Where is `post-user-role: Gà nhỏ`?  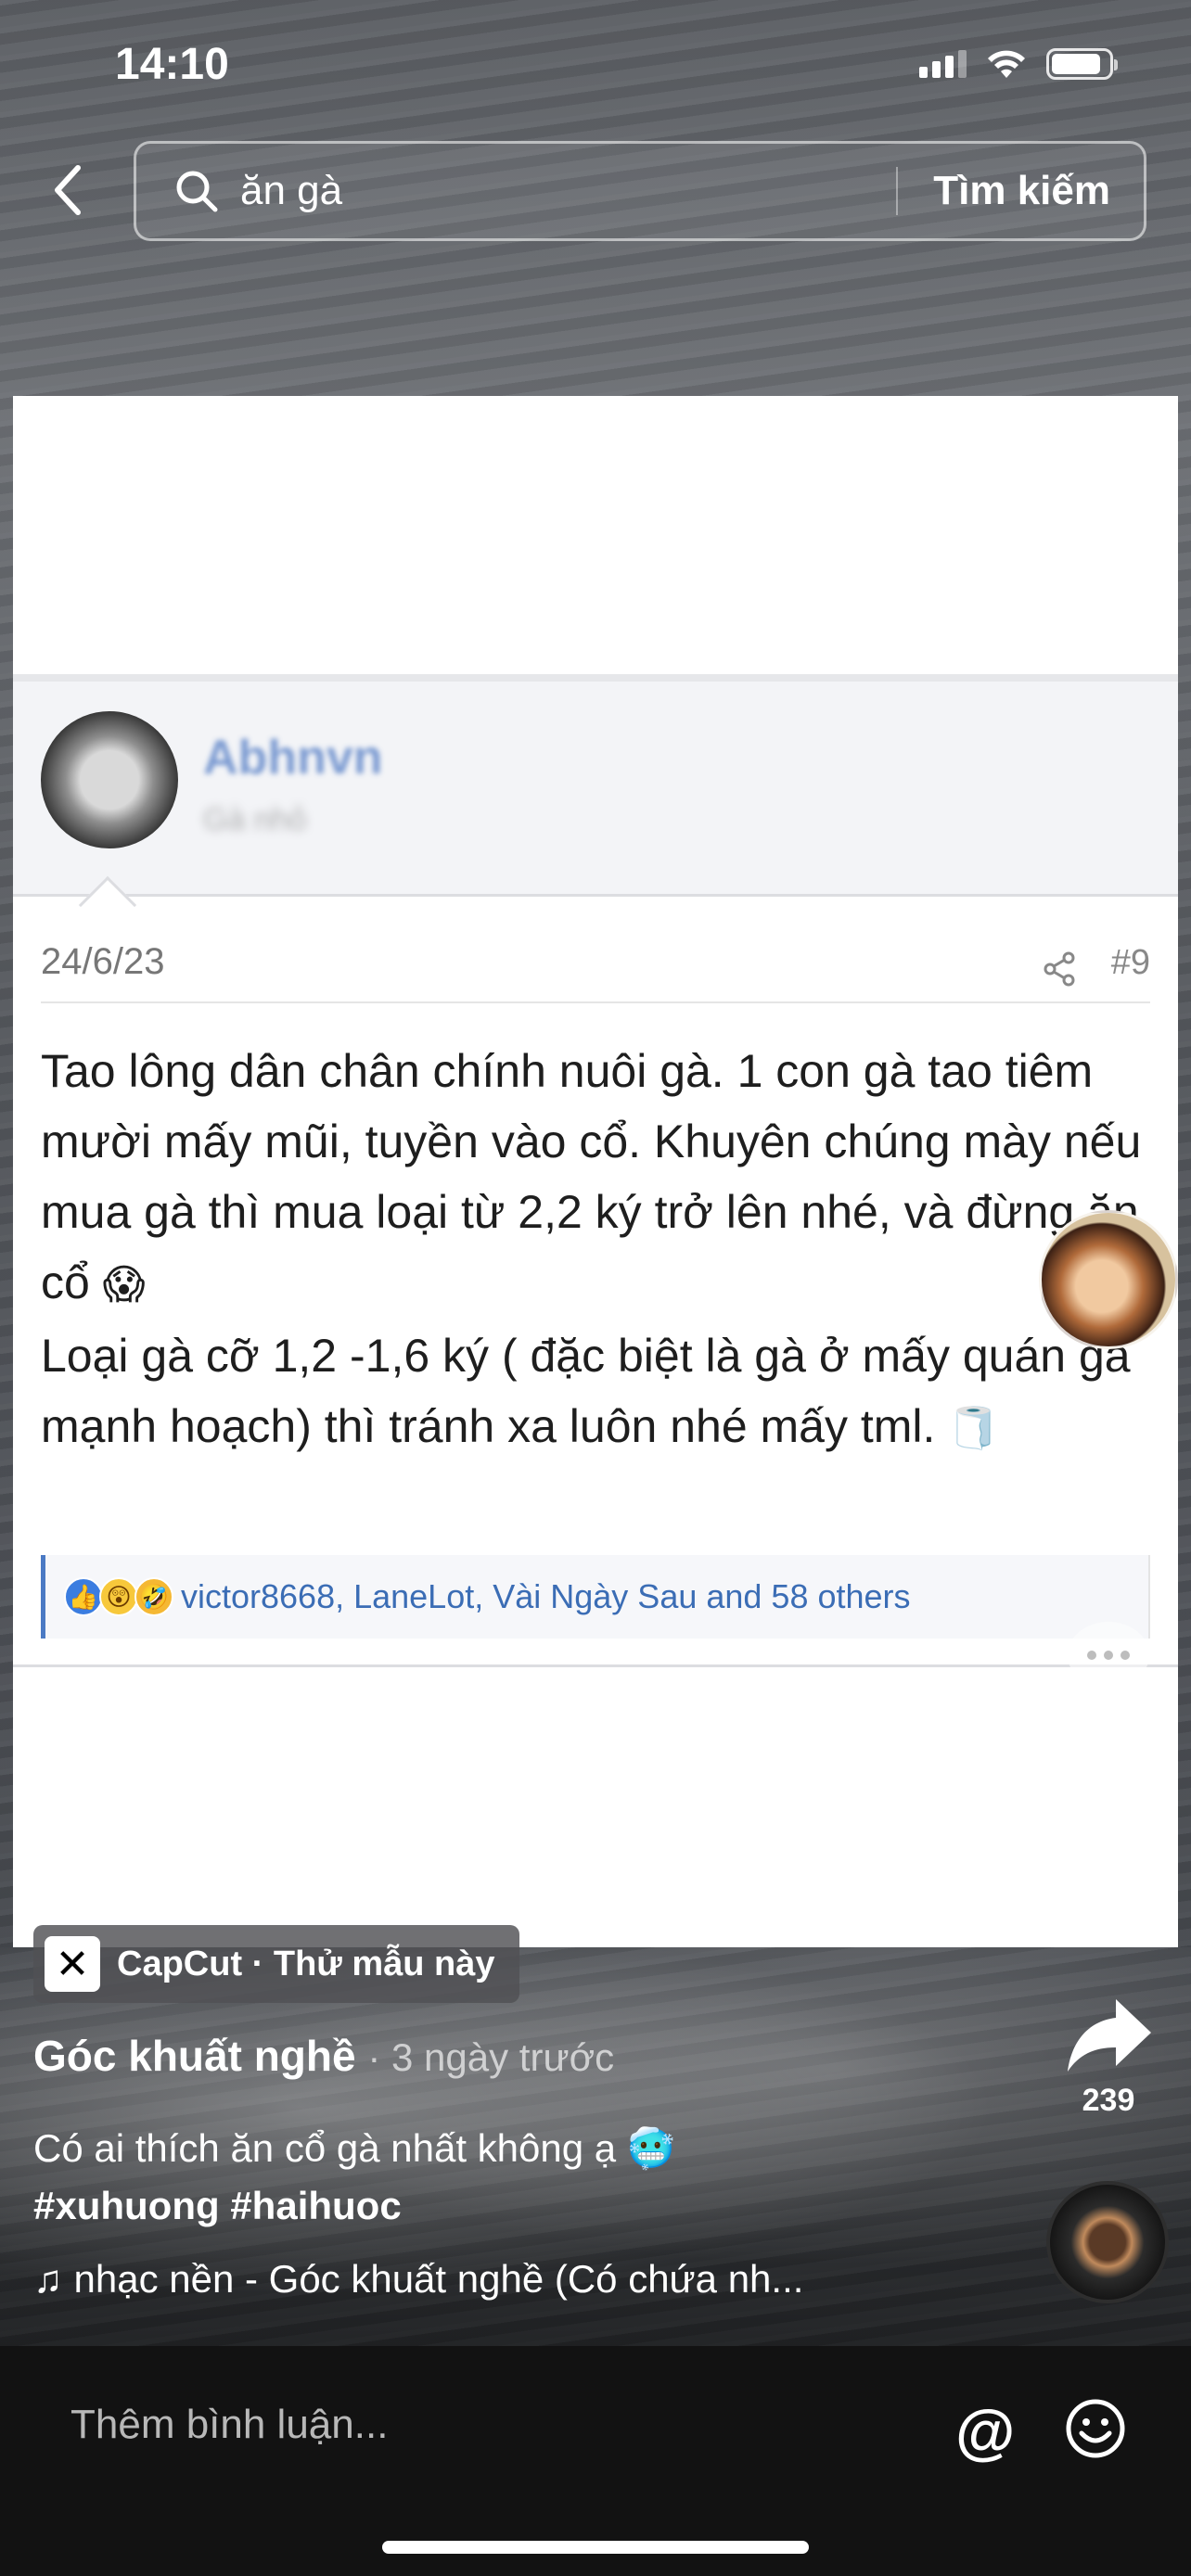
post-user-role: Gà nhỏ is located at coordinates (255, 819).